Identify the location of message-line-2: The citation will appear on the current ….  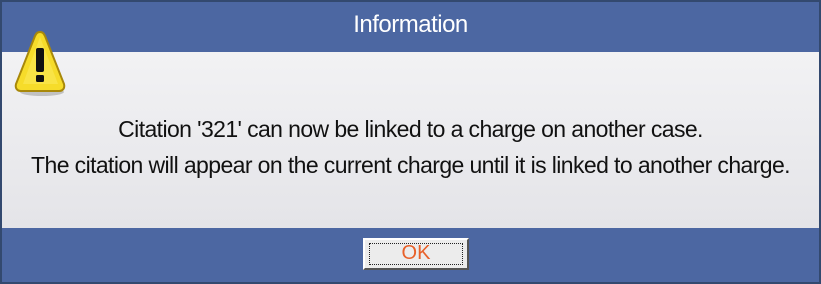
(411, 165).